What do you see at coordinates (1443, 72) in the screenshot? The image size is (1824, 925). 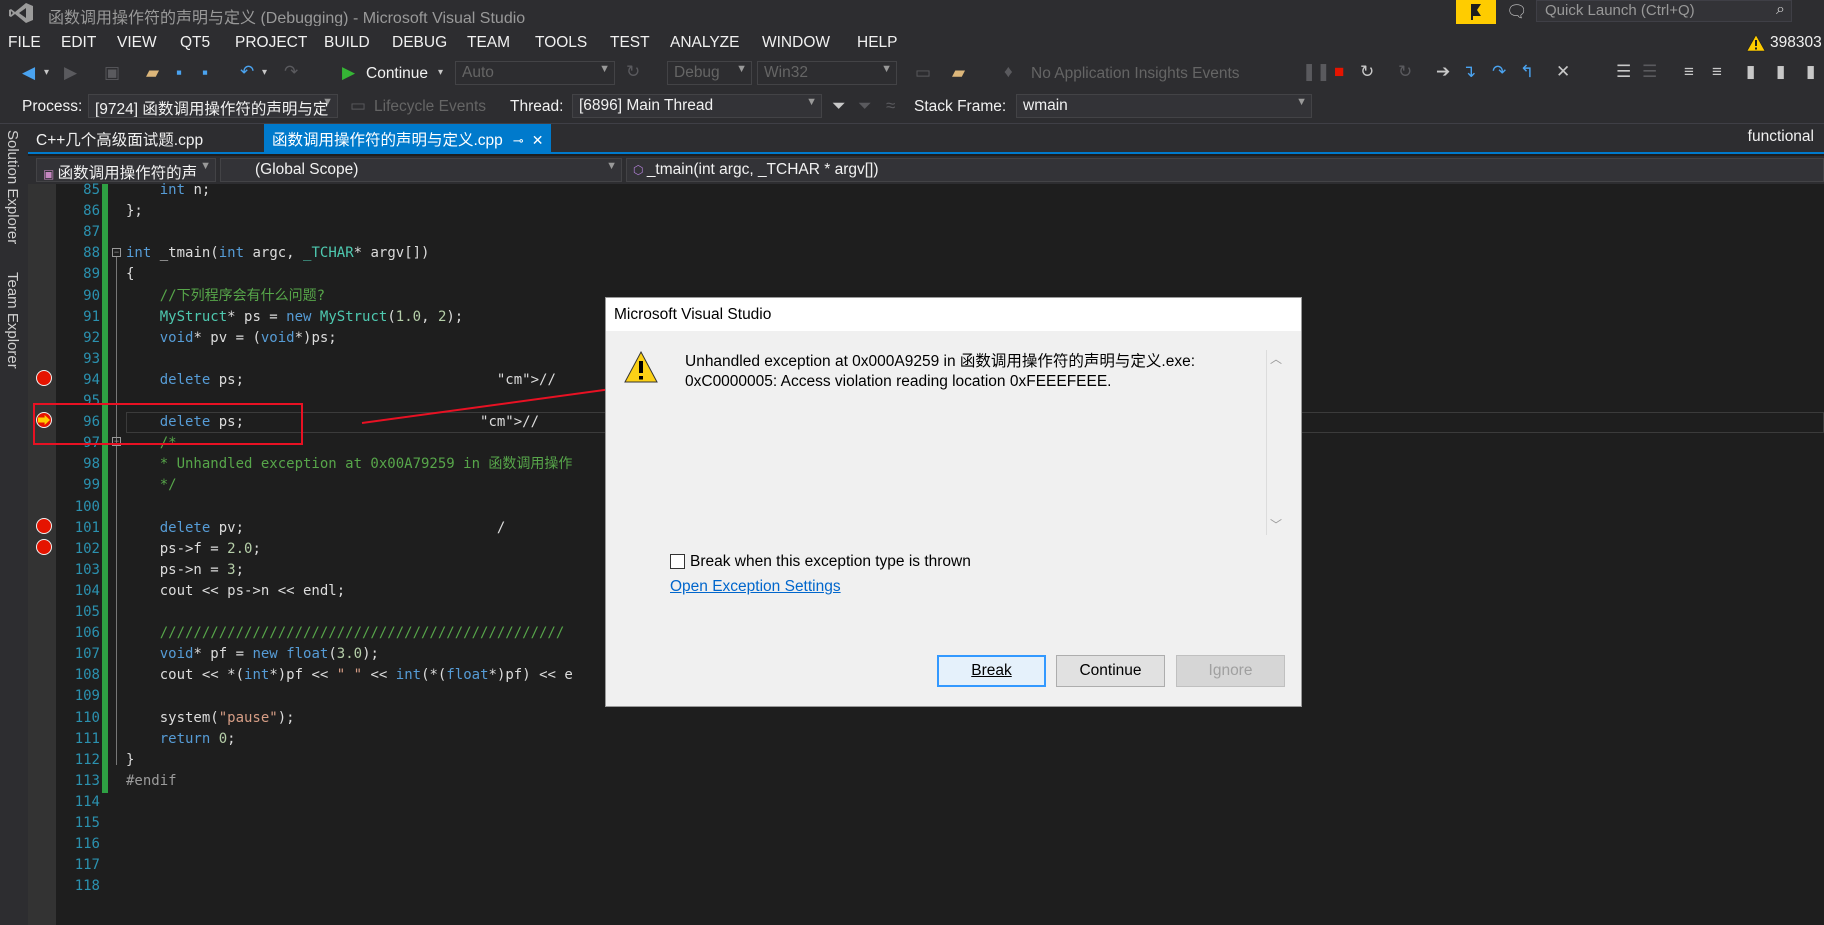 I see `step-forward-icon: ➔` at bounding box center [1443, 72].